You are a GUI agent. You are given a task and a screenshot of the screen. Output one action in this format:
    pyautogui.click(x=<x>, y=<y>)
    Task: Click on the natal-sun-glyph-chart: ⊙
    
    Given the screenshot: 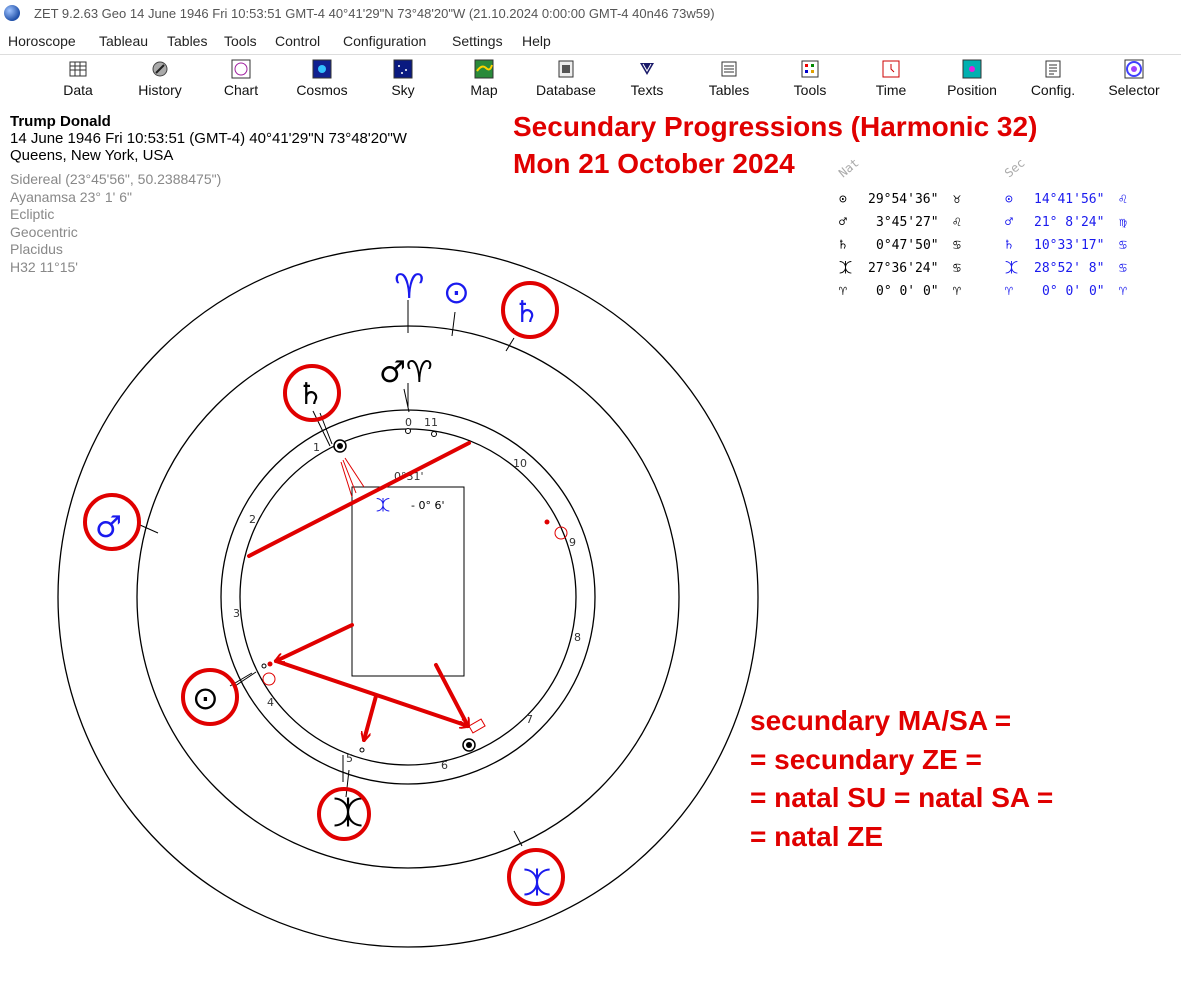 What is the action you would take?
    pyautogui.click(x=205, y=698)
    